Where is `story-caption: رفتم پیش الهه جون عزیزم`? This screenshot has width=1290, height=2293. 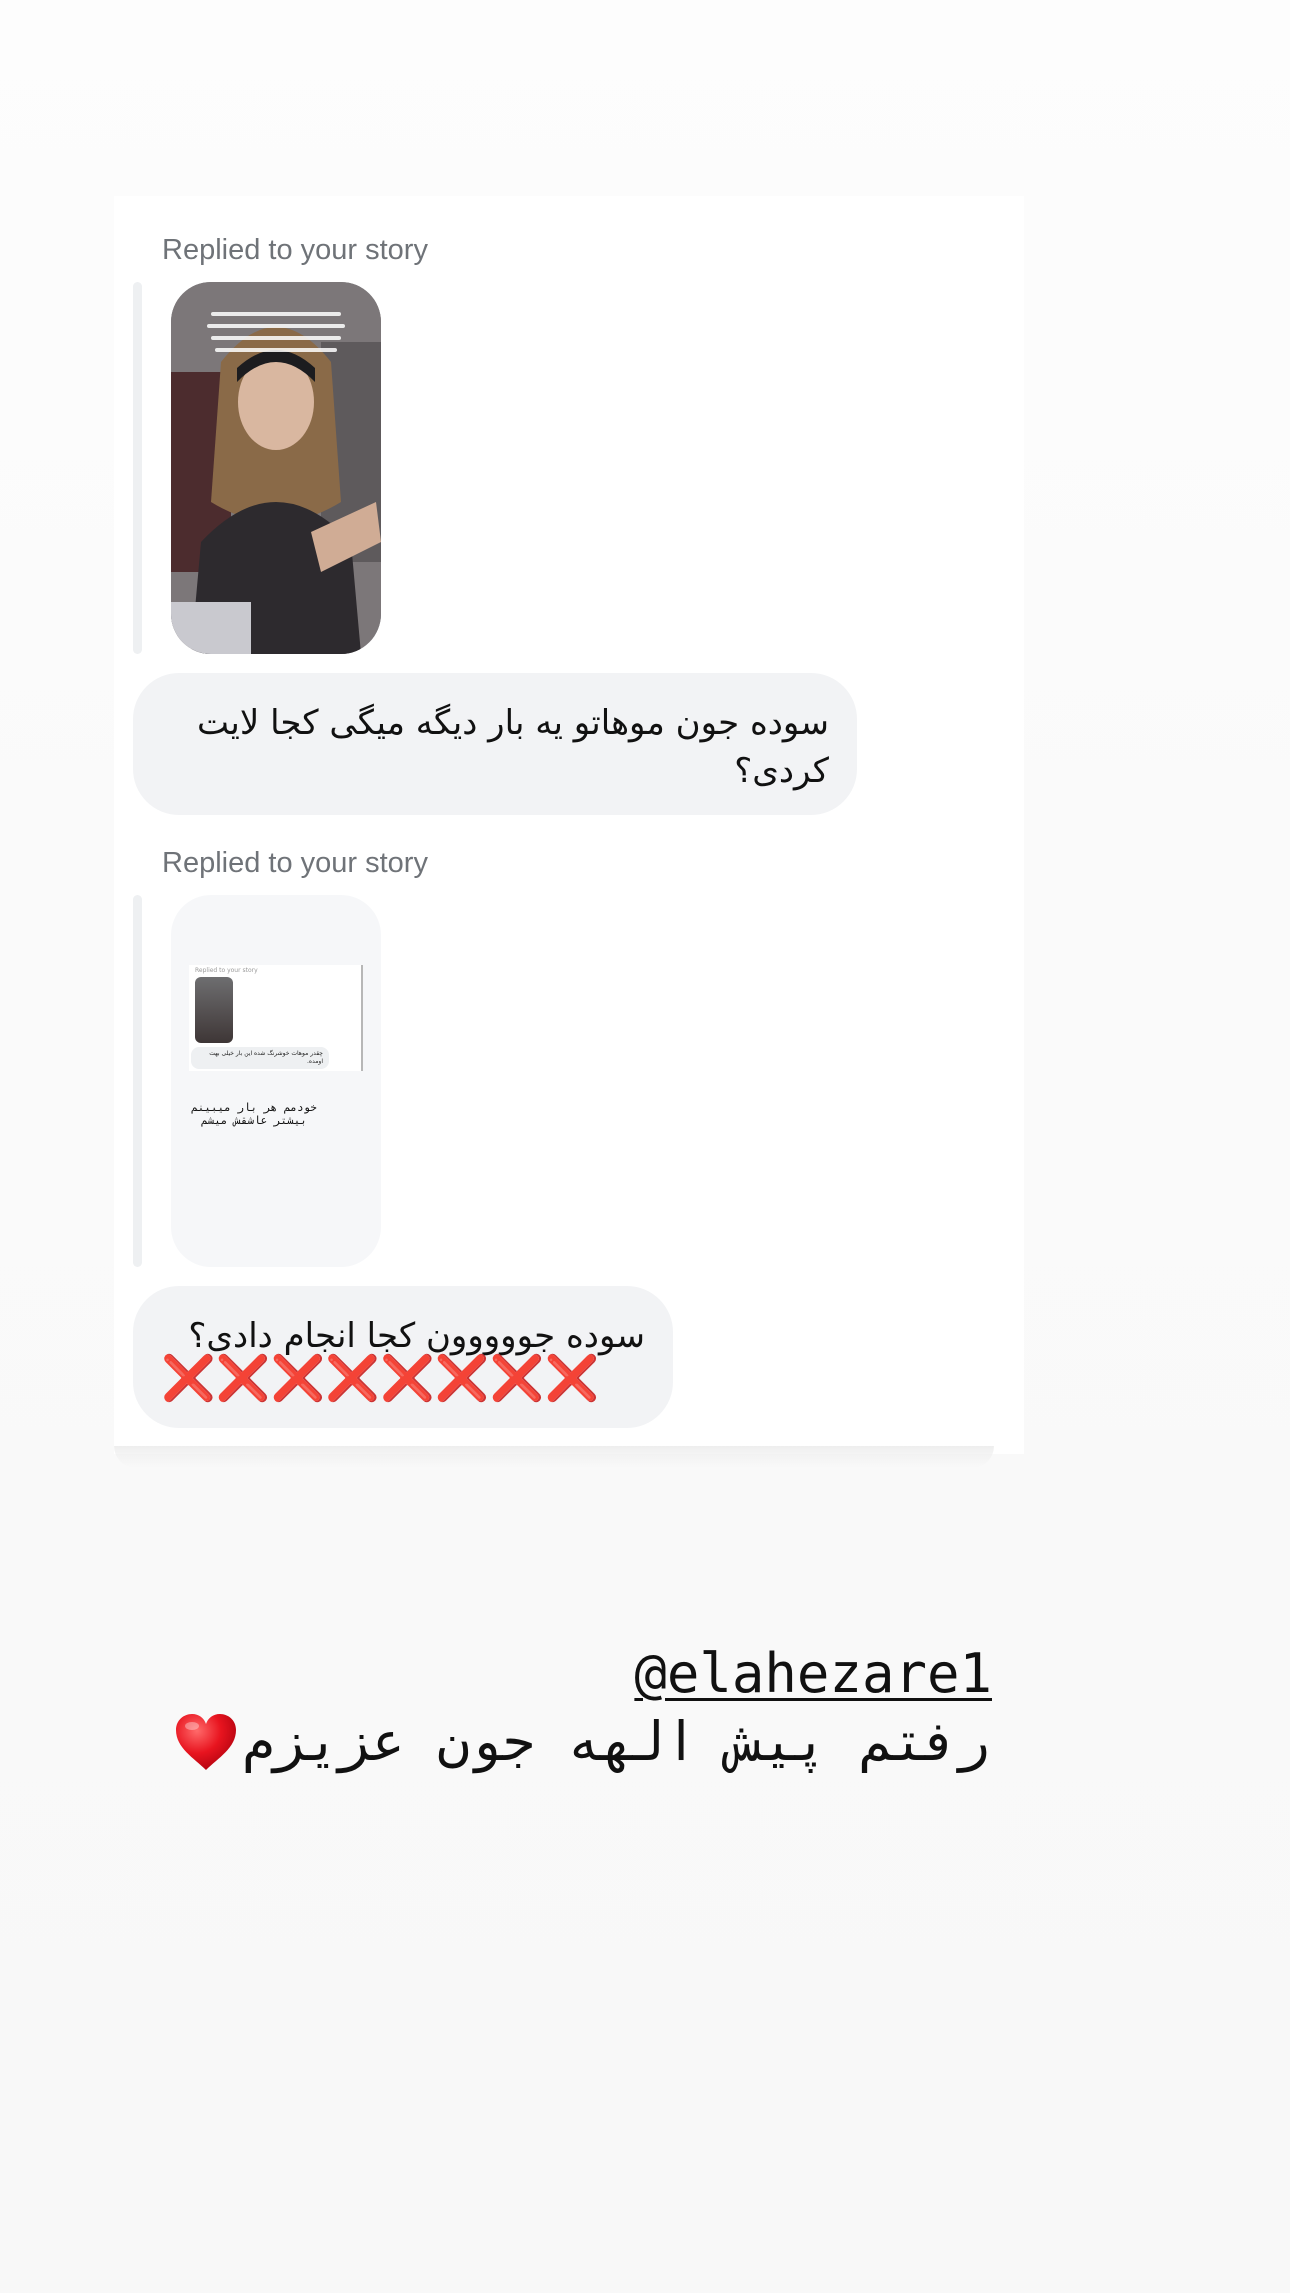
story-caption: رفتم پیش الهه جون عزیزم is located at coordinates (582, 1741).